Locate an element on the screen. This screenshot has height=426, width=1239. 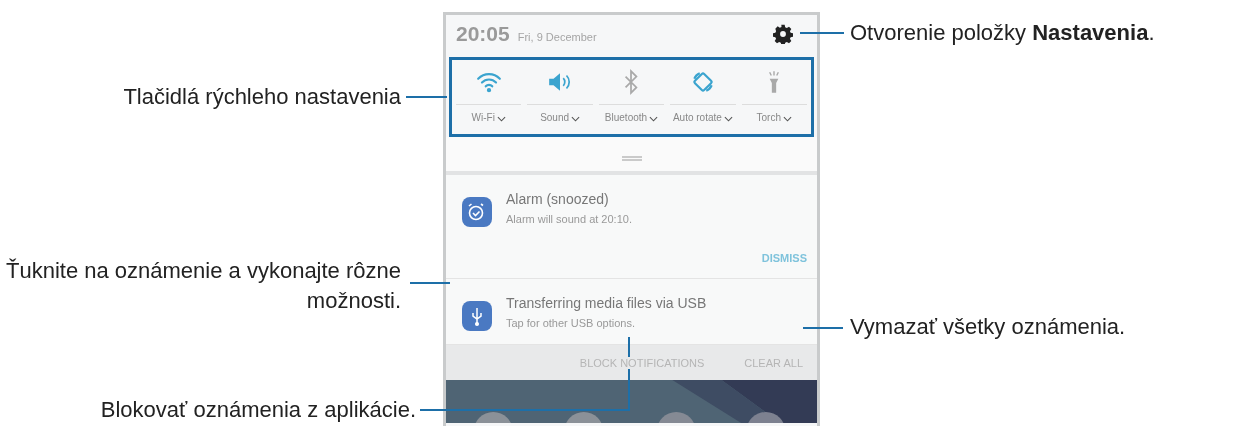
notification-text: Tap for other USB options. is located at coordinates (571, 323).